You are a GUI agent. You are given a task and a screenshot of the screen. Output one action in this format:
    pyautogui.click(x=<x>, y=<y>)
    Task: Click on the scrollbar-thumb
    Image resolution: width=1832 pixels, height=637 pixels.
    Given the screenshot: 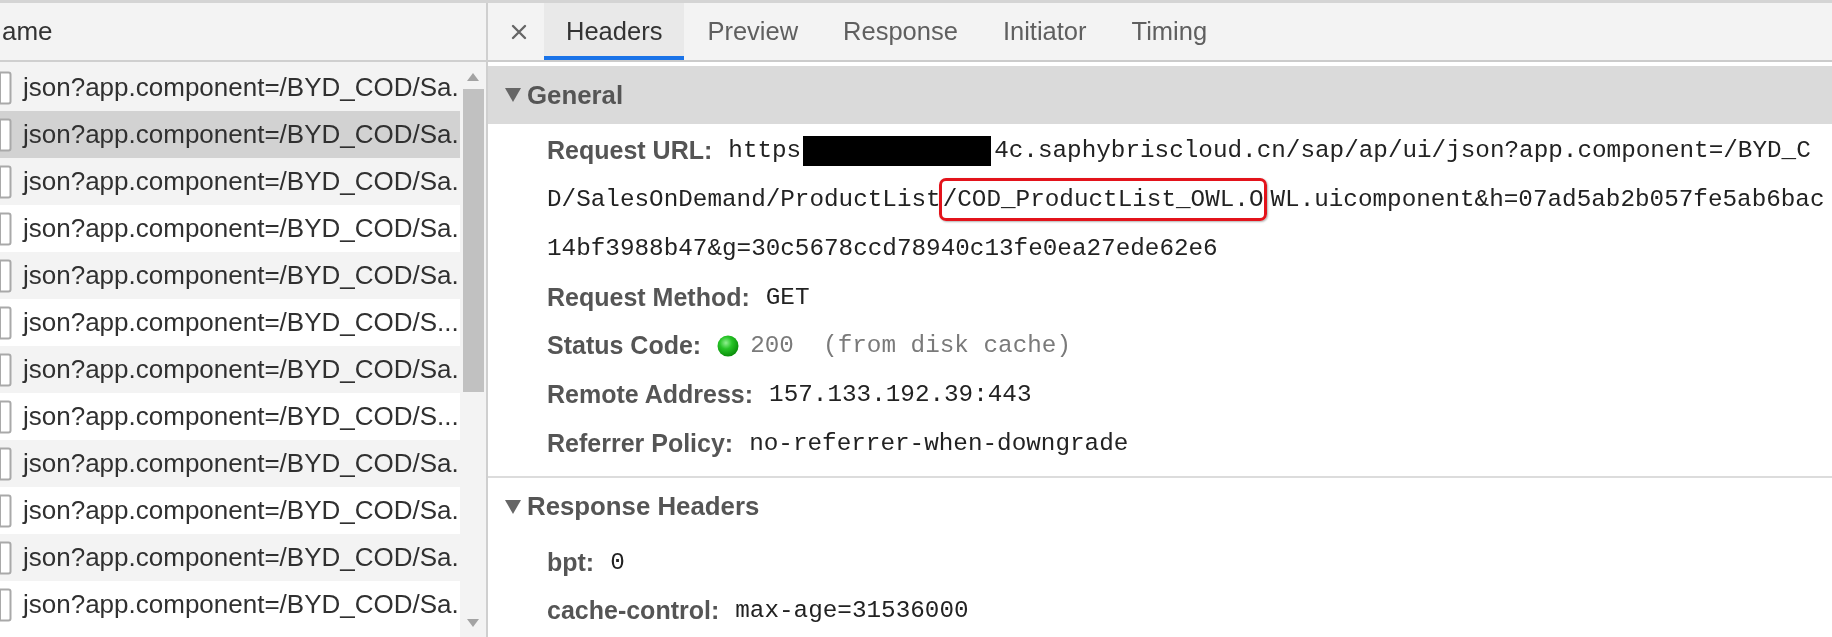 What is the action you would take?
    pyautogui.click(x=473, y=240)
    